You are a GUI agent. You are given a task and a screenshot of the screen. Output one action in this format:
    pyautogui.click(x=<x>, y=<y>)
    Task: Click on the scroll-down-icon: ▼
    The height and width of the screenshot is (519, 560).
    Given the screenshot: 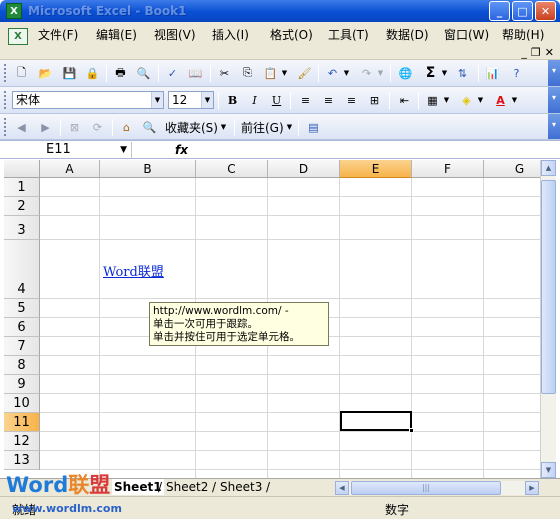 What is the action you would take?
    pyautogui.click(x=548, y=470)
    